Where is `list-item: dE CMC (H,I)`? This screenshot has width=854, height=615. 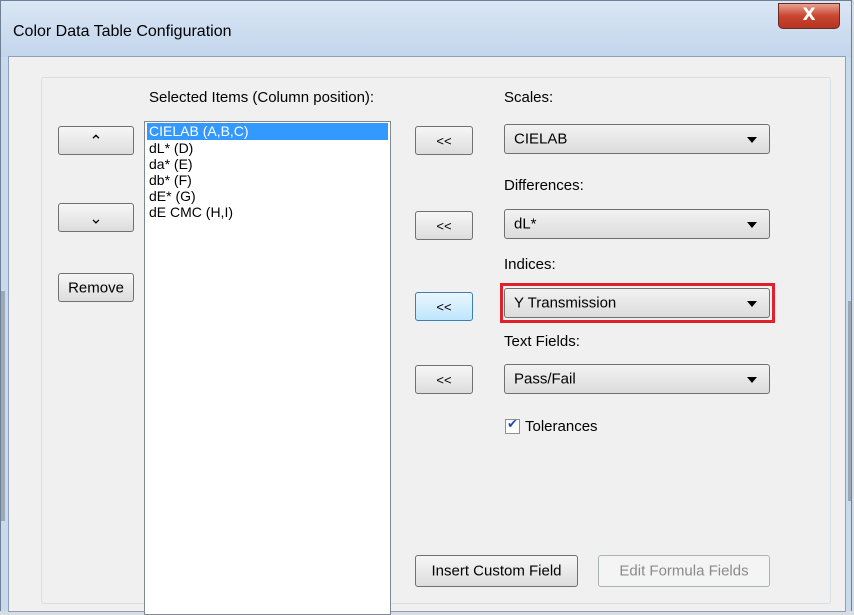
list-item: dE CMC (H,I) is located at coordinates (267, 212).